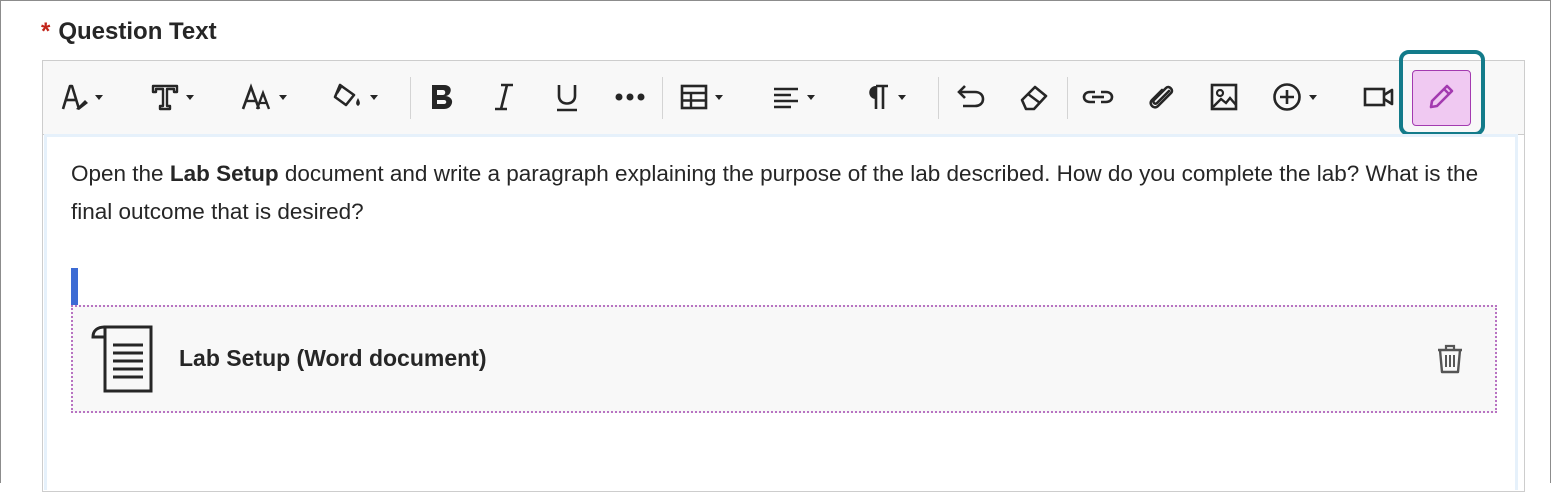  I want to click on question-text-label: Question Text, so click(137, 31).